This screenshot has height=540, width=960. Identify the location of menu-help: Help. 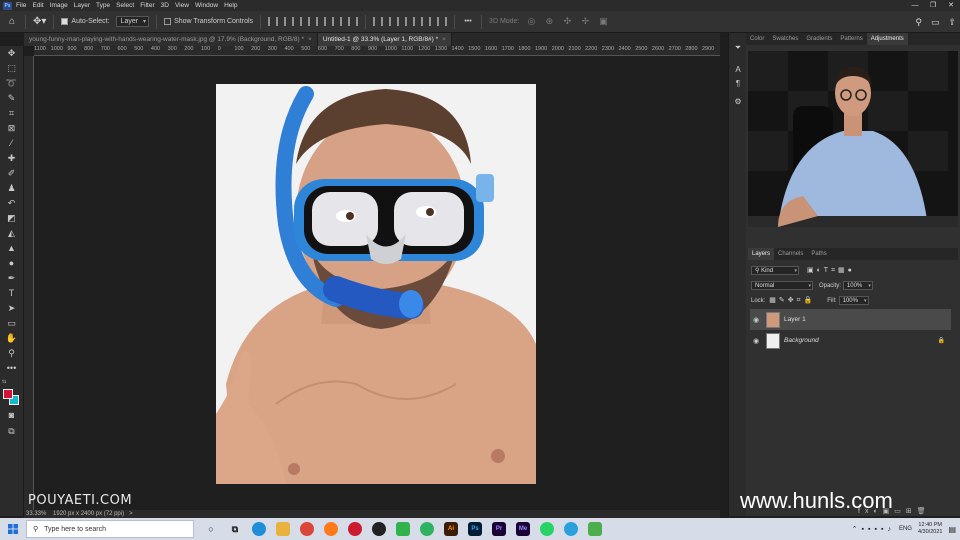
(230, 5).